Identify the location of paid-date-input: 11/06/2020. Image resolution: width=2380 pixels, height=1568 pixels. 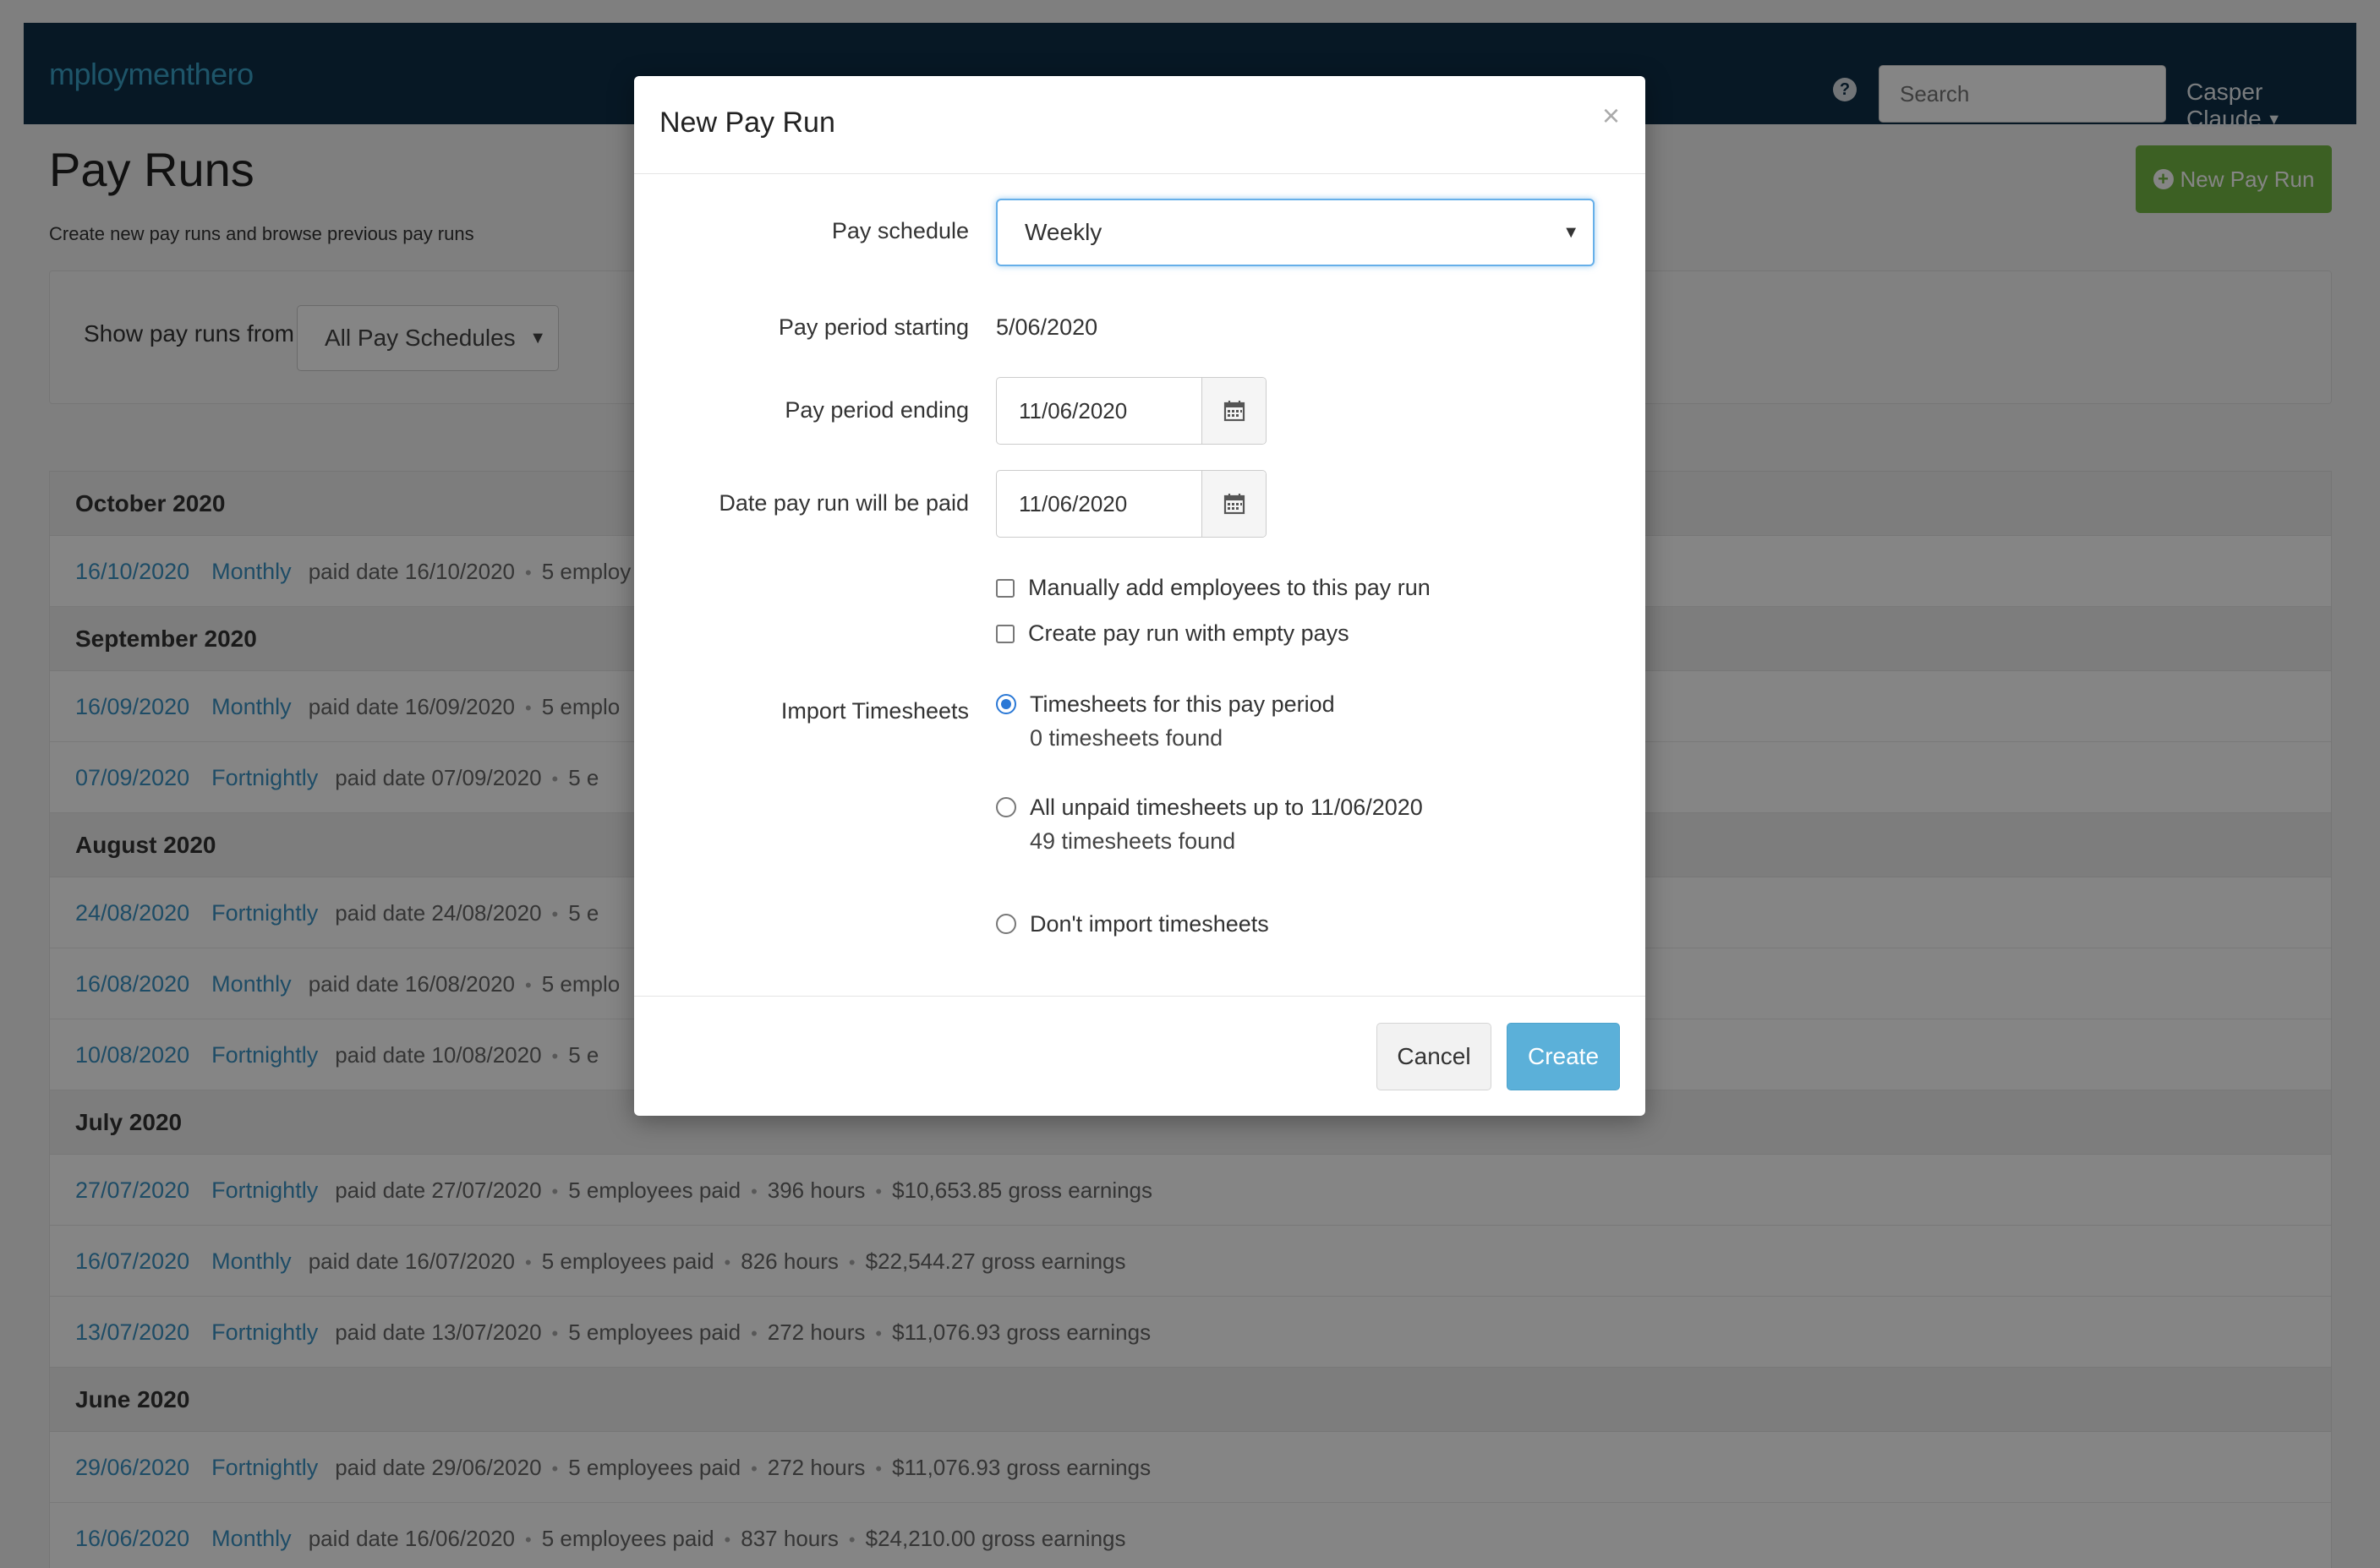
(1131, 504).